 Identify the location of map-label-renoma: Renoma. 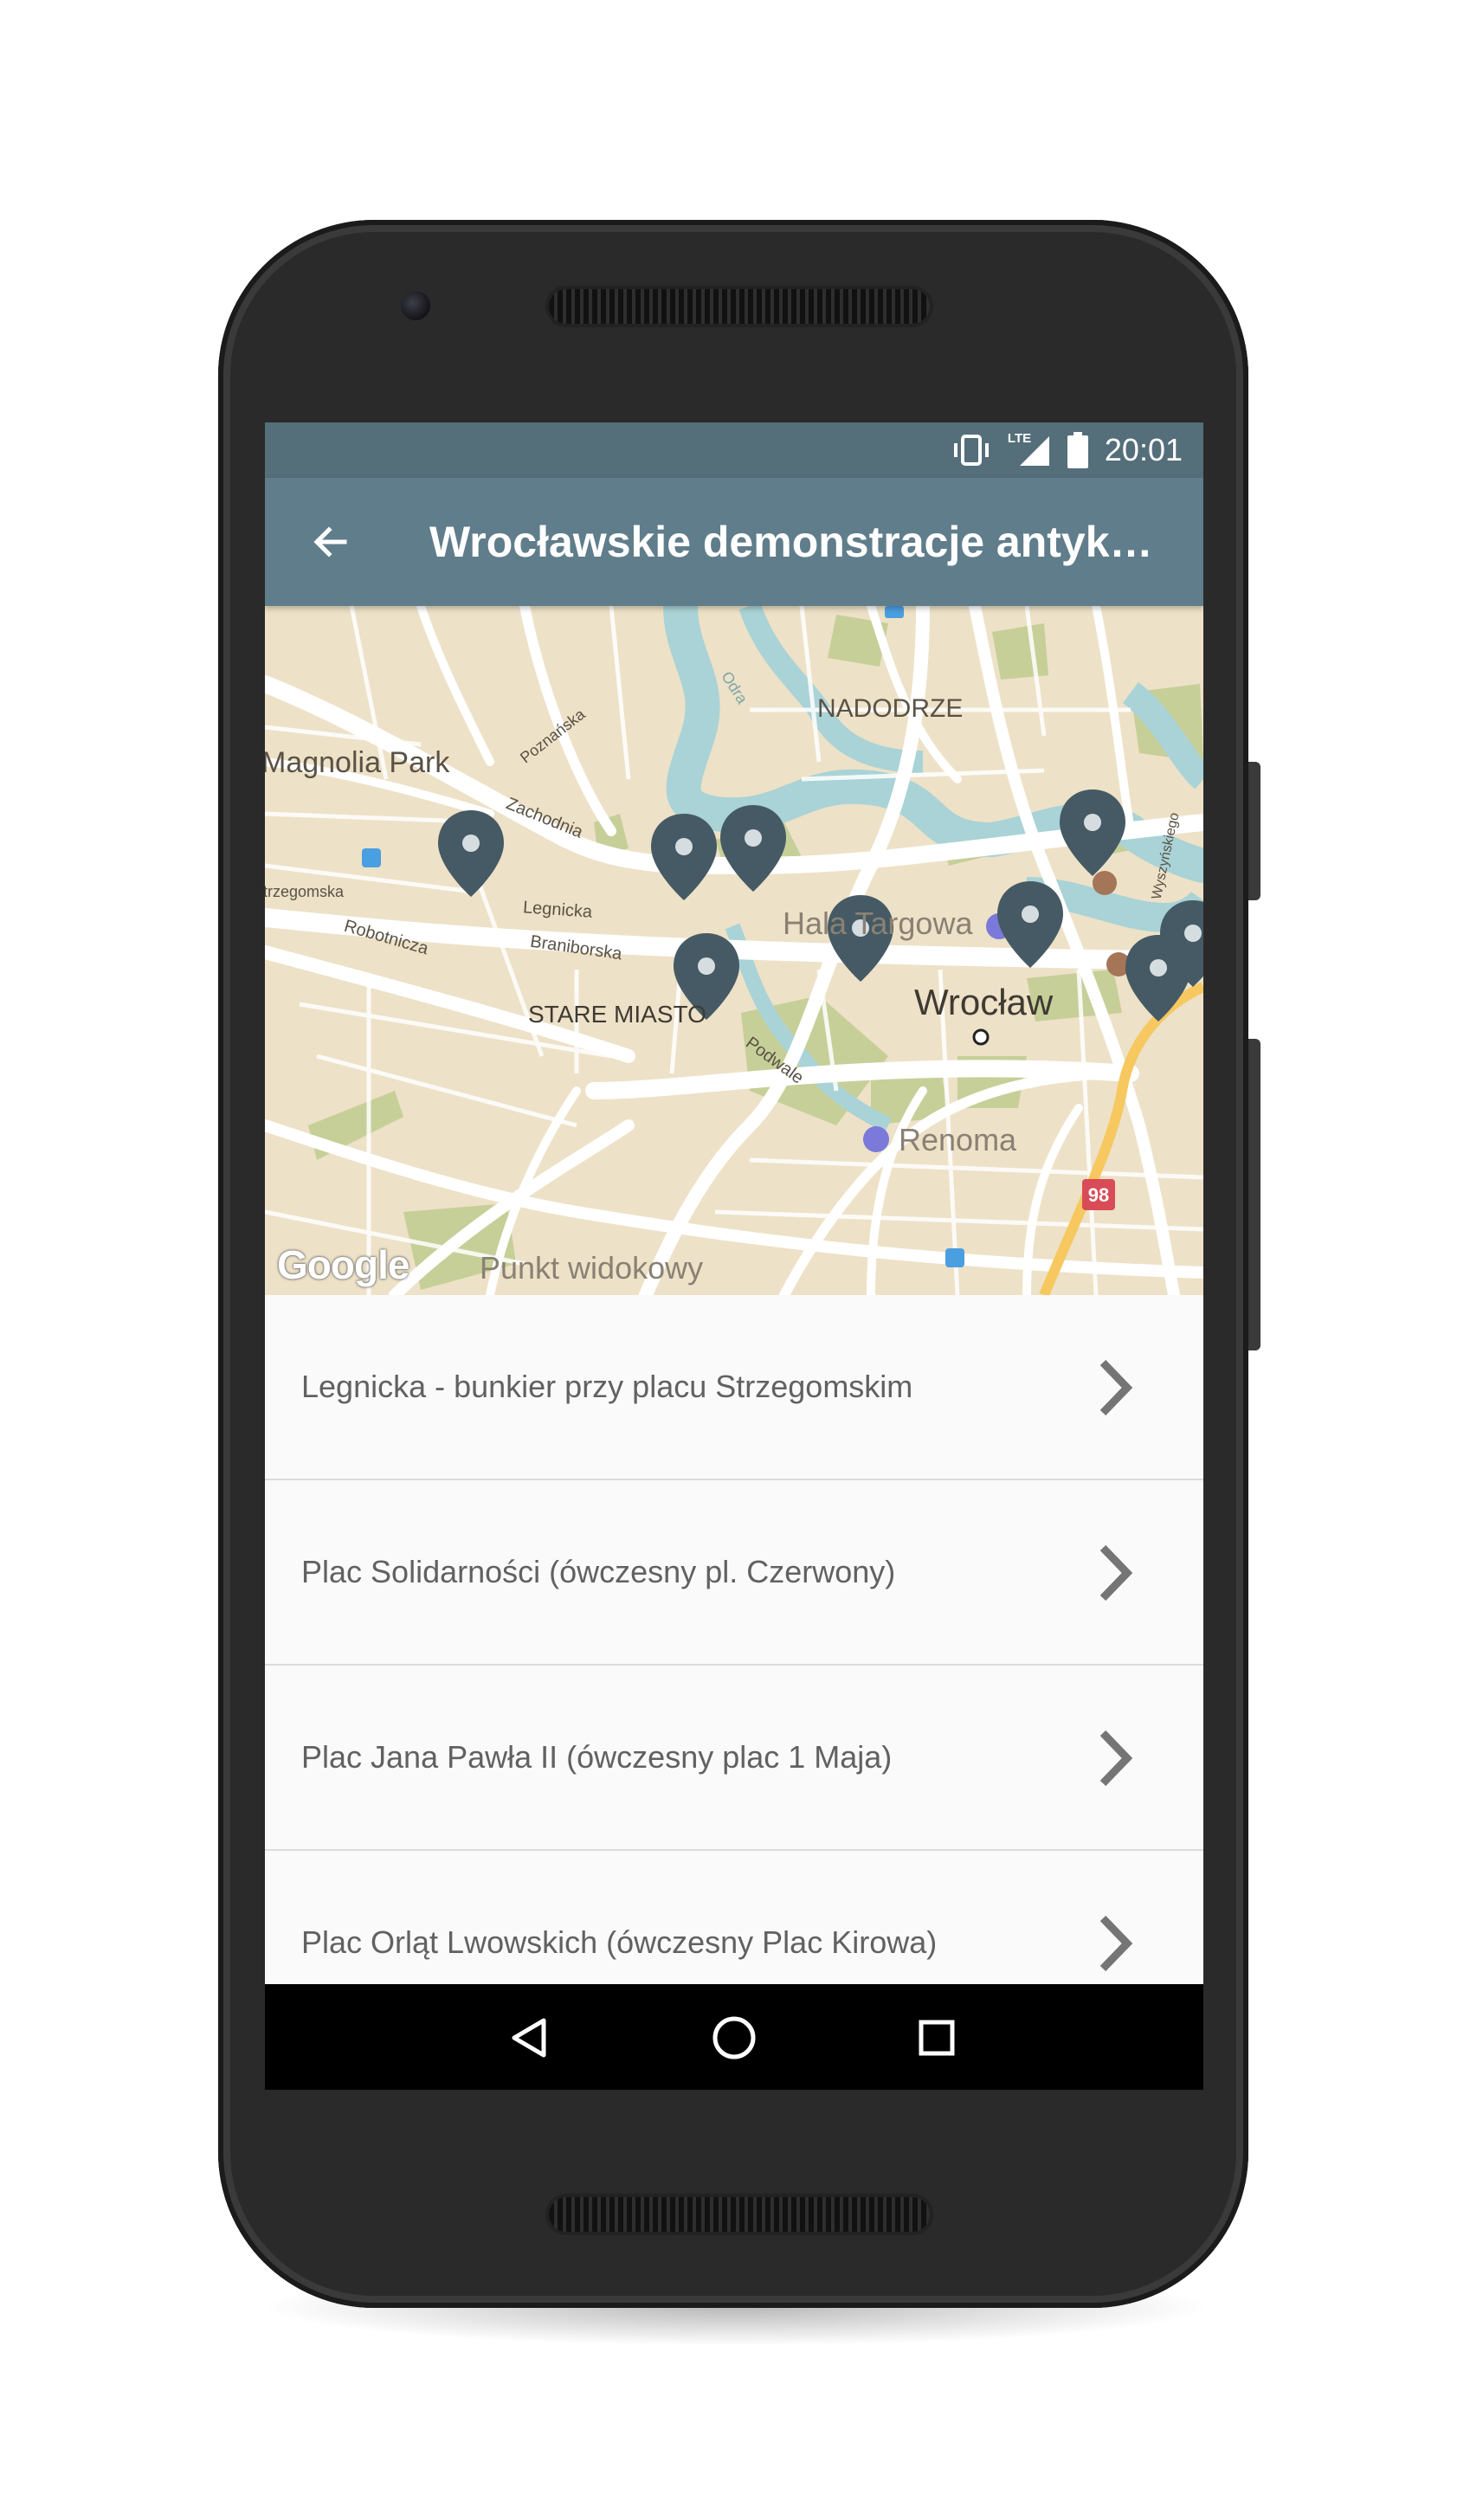
(958, 1139).